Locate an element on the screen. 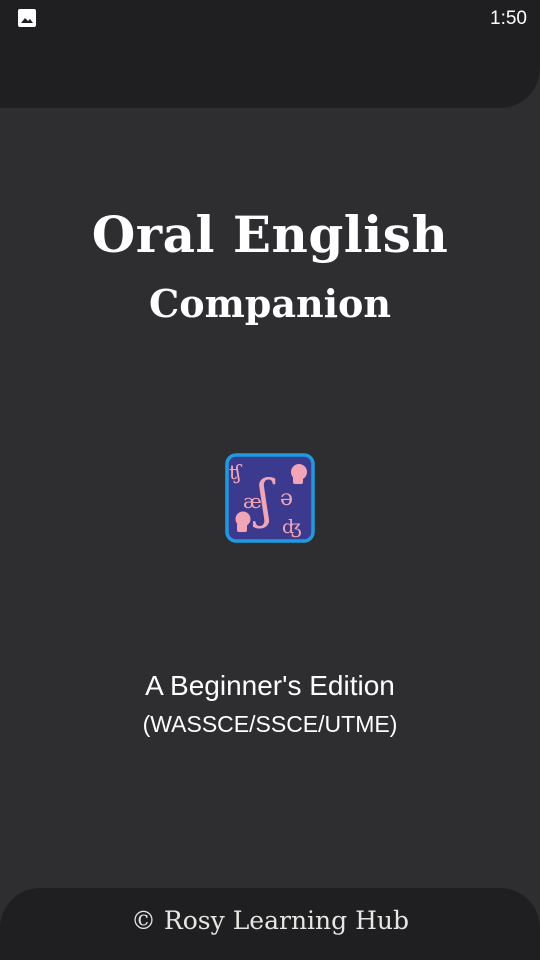 The width and height of the screenshot is (540, 960). edition-subtitle: A Beginner's Edition is located at coordinates (270, 685).